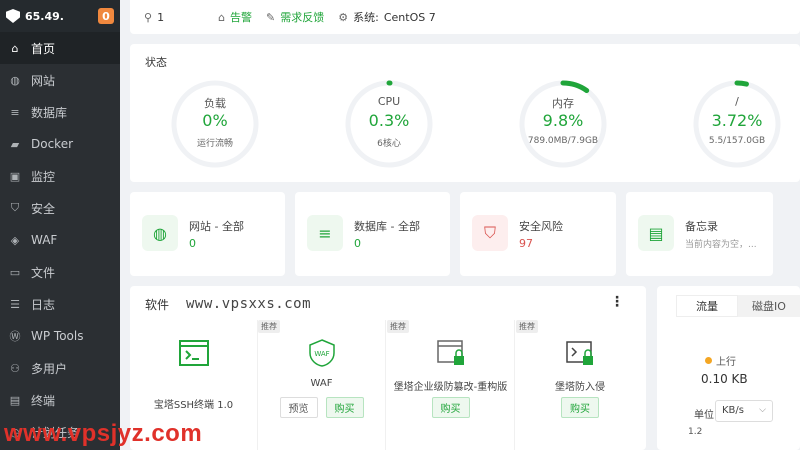 This screenshot has height=450, width=800. What do you see at coordinates (60, 112) in the screenshot?
I see `sidebar-item-database: ≡ 数据库` at bounding box center [60, 112].